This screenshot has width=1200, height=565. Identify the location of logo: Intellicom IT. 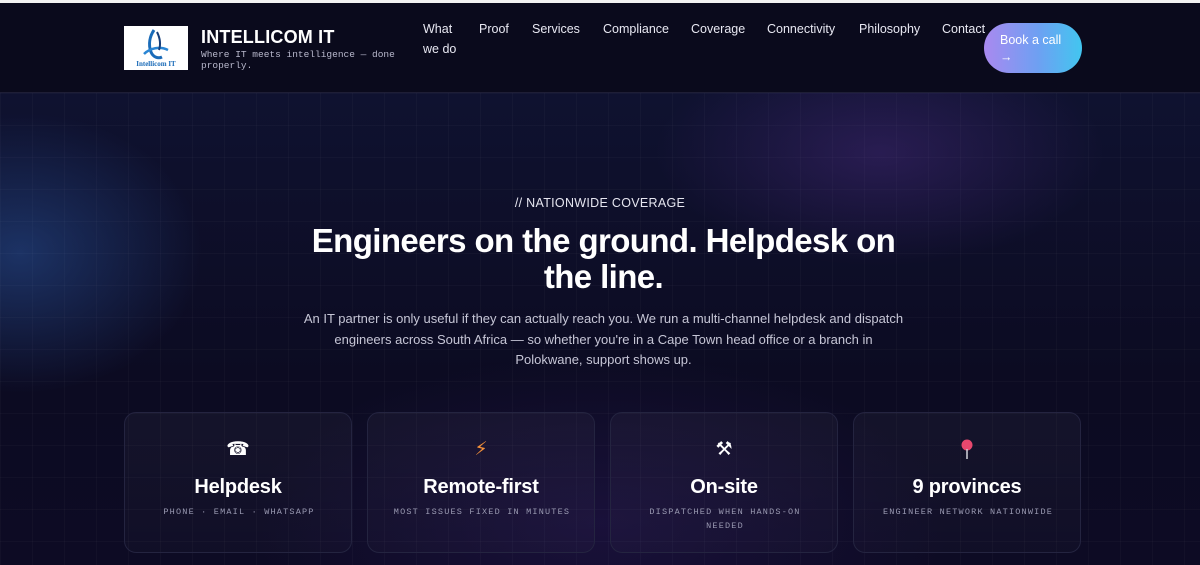
(156, 48).